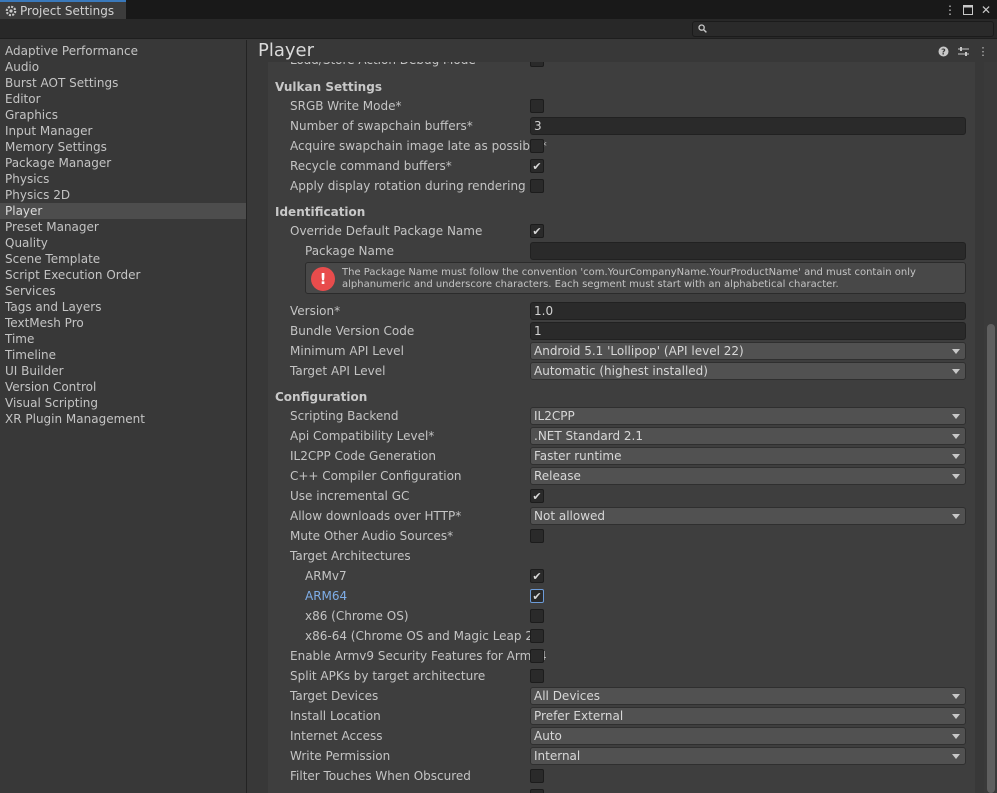 The image size is (997, 793). I want to click on sidebar-item-graphics: Graphics, so click(123, 115).